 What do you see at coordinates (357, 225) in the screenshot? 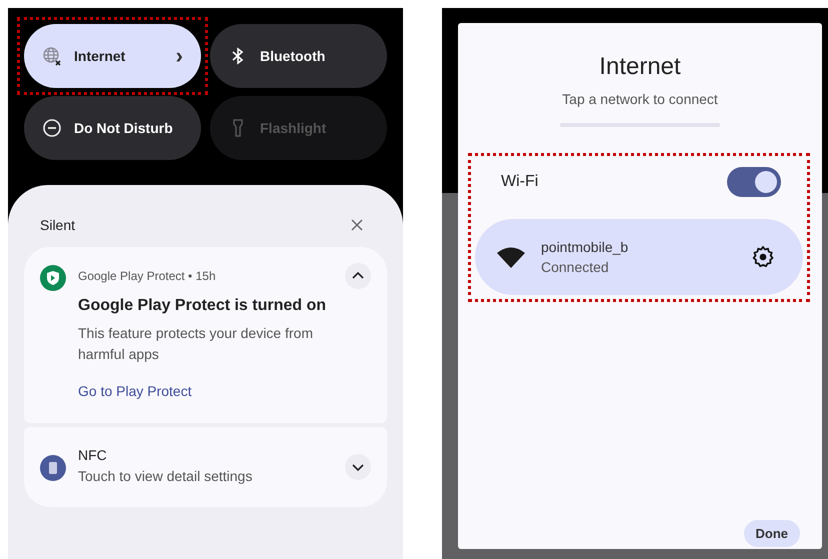
I see `close-icon` at bounding box center [357, 225].